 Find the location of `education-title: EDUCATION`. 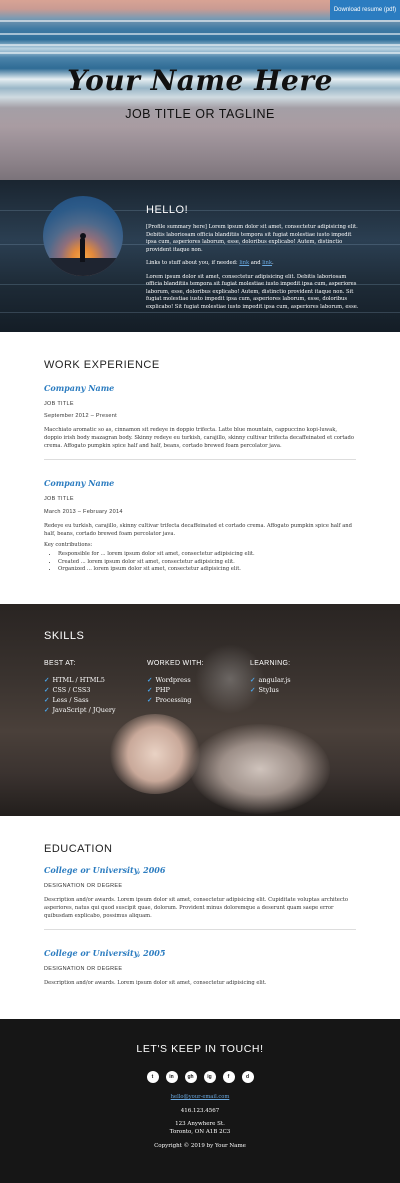

education-title: EDUCATION is located at coordinates (78, 849).